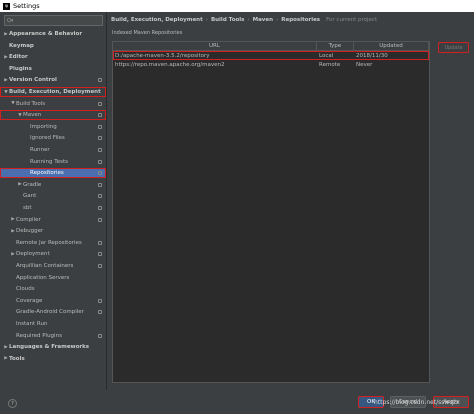 The width and height of the screenshot is (474, 414). I want to click on sidebar-item-debugger: ▶ Debugger, so click(53, 231).